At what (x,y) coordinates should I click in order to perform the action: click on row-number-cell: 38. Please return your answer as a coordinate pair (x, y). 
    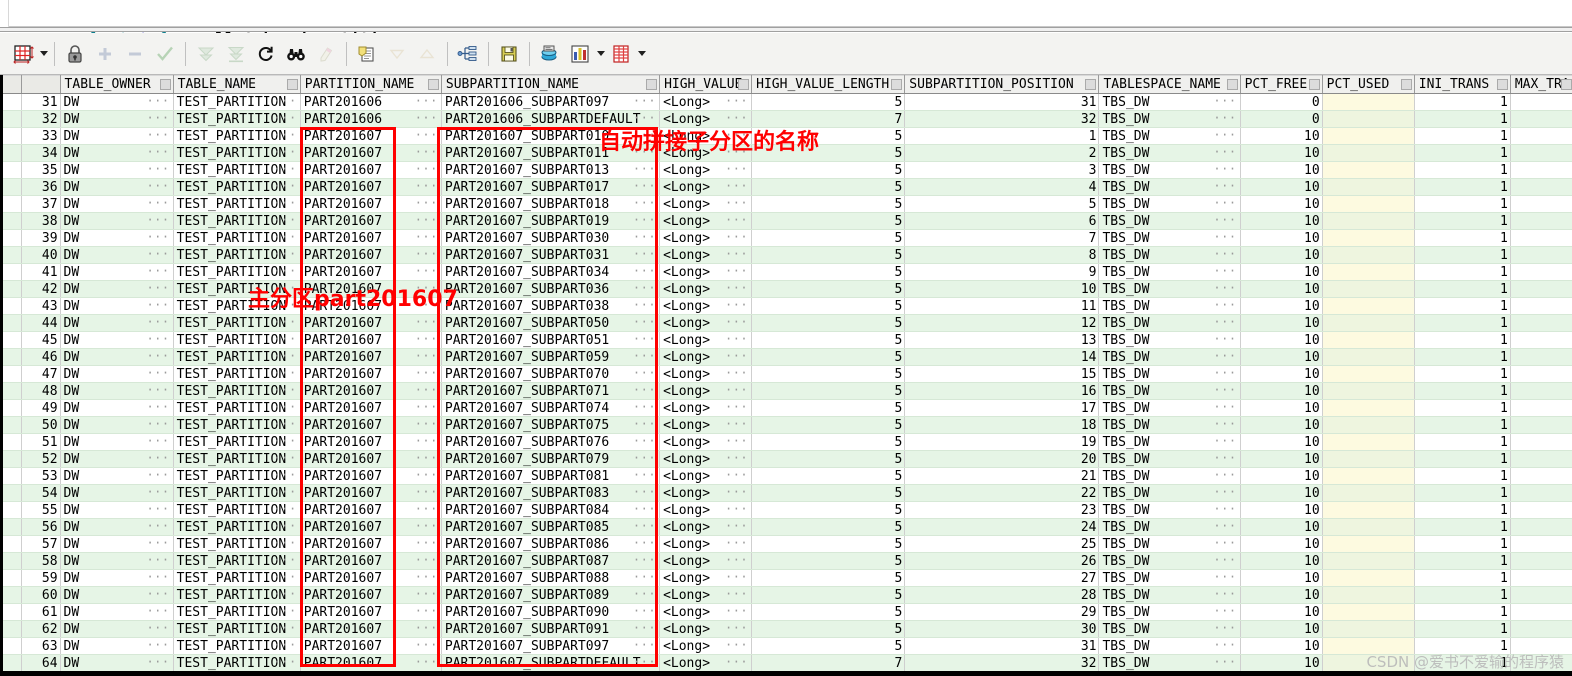
    Looking at the image, I should click on (41, 221).